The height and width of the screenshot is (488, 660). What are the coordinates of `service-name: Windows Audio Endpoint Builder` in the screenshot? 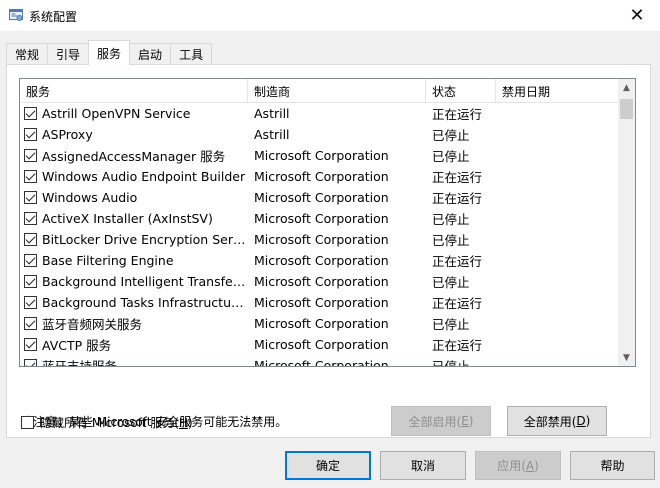 It's located at (144, 176).